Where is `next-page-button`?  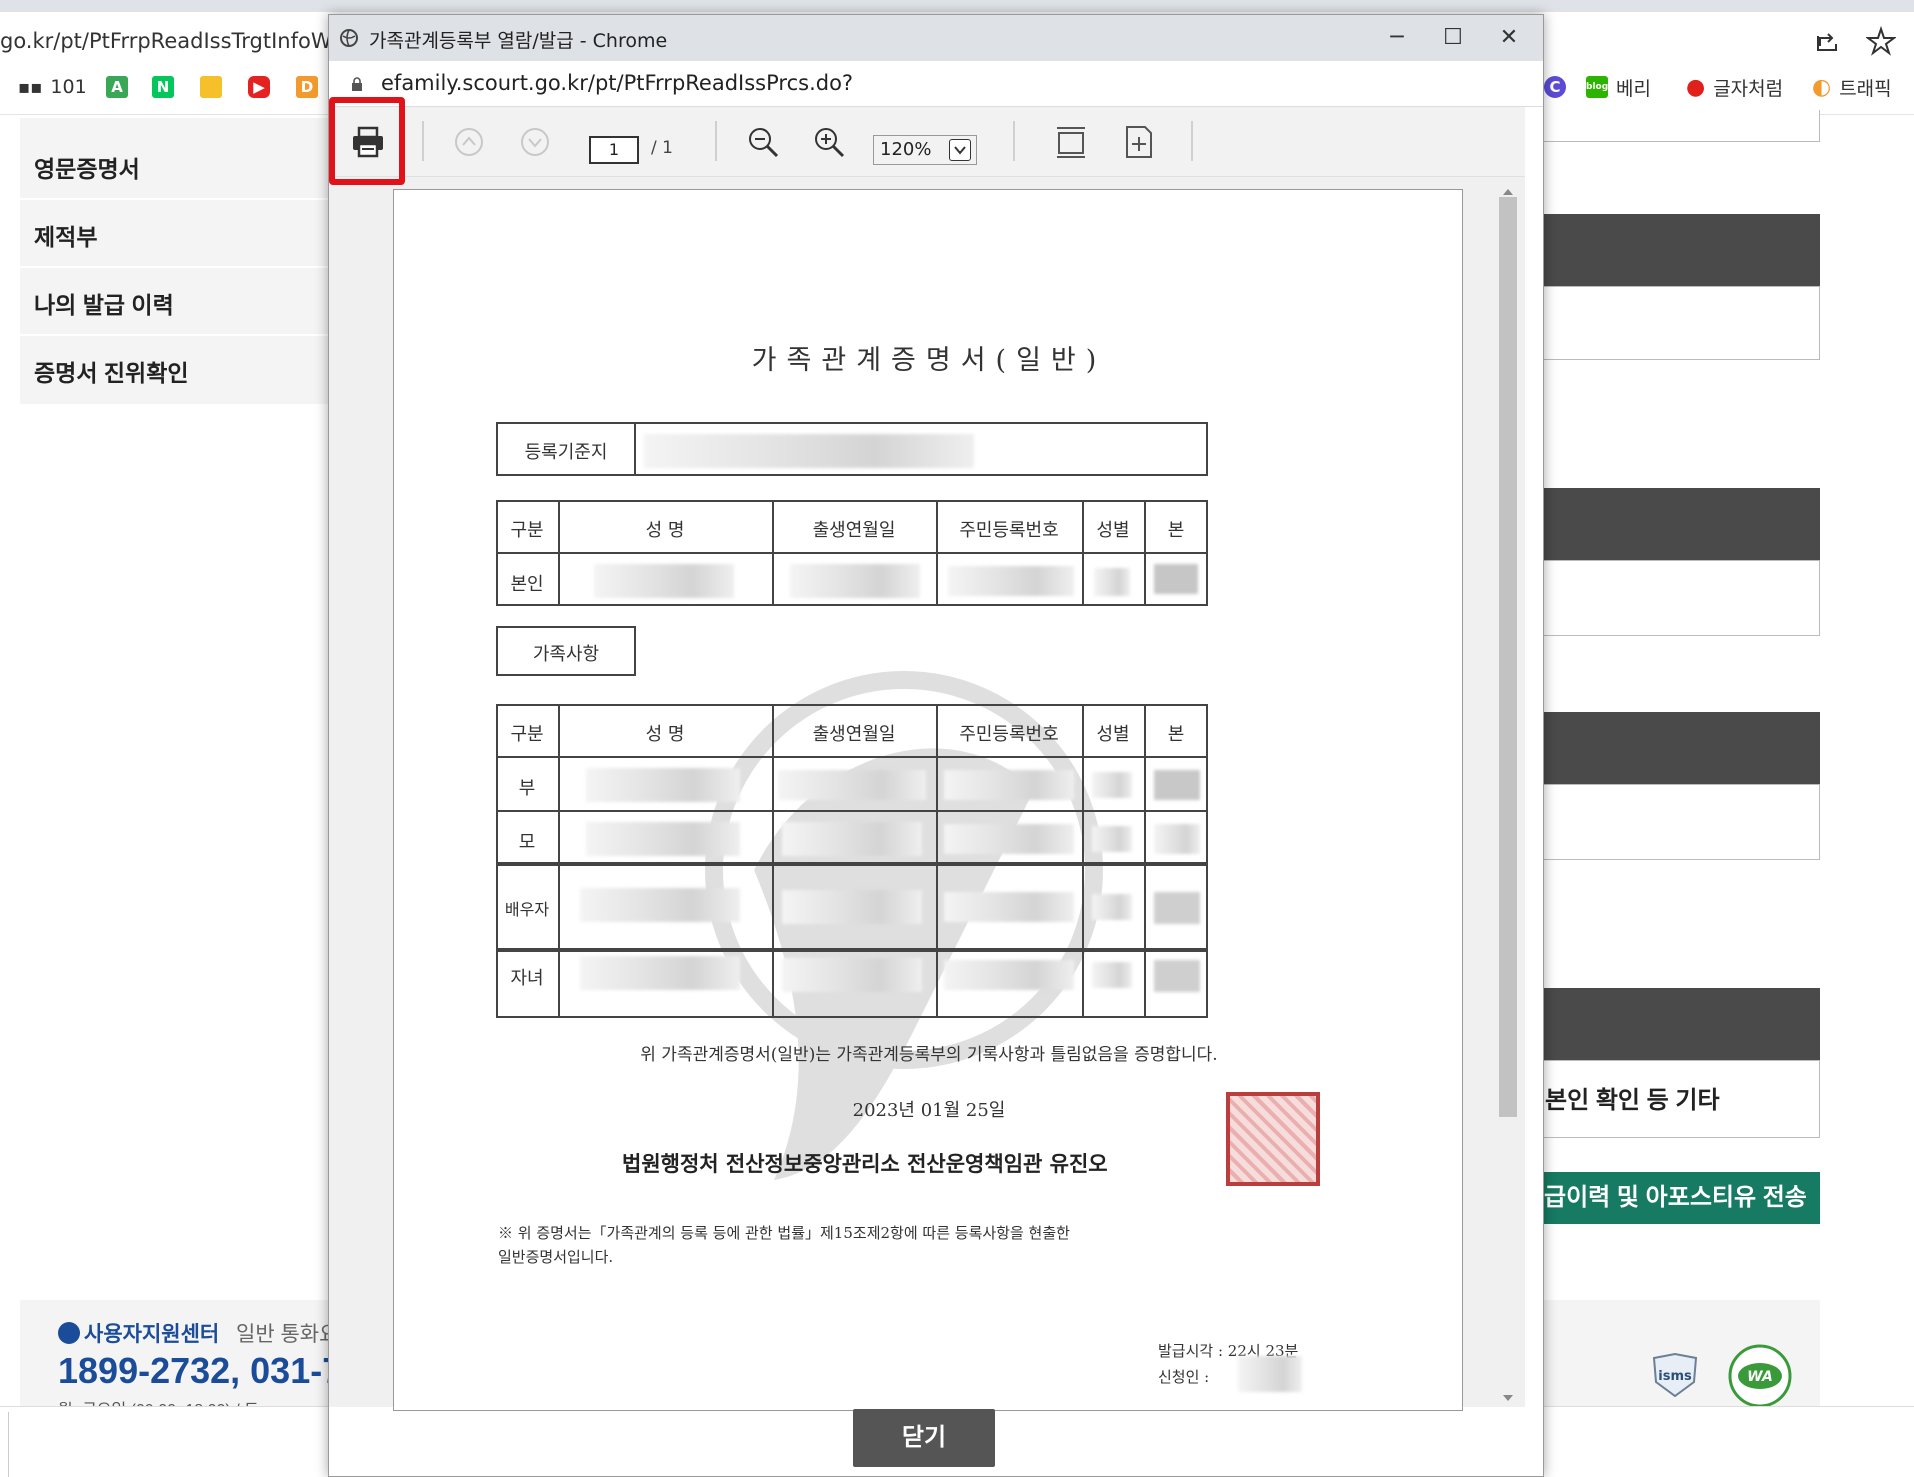
next-page-button is located at coordinates (535, 142).